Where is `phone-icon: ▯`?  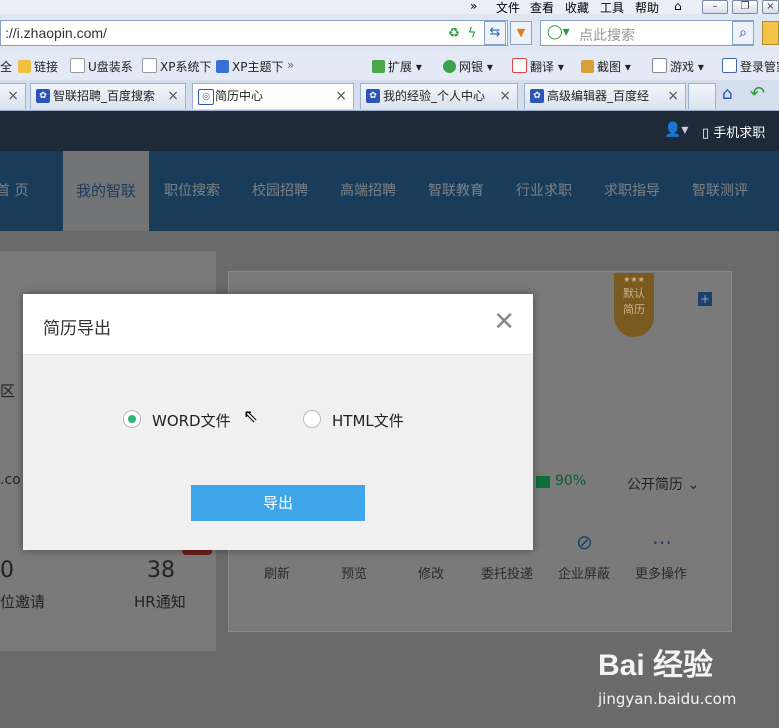 phone-icon: ▯ is located at coordinates (706, 133).